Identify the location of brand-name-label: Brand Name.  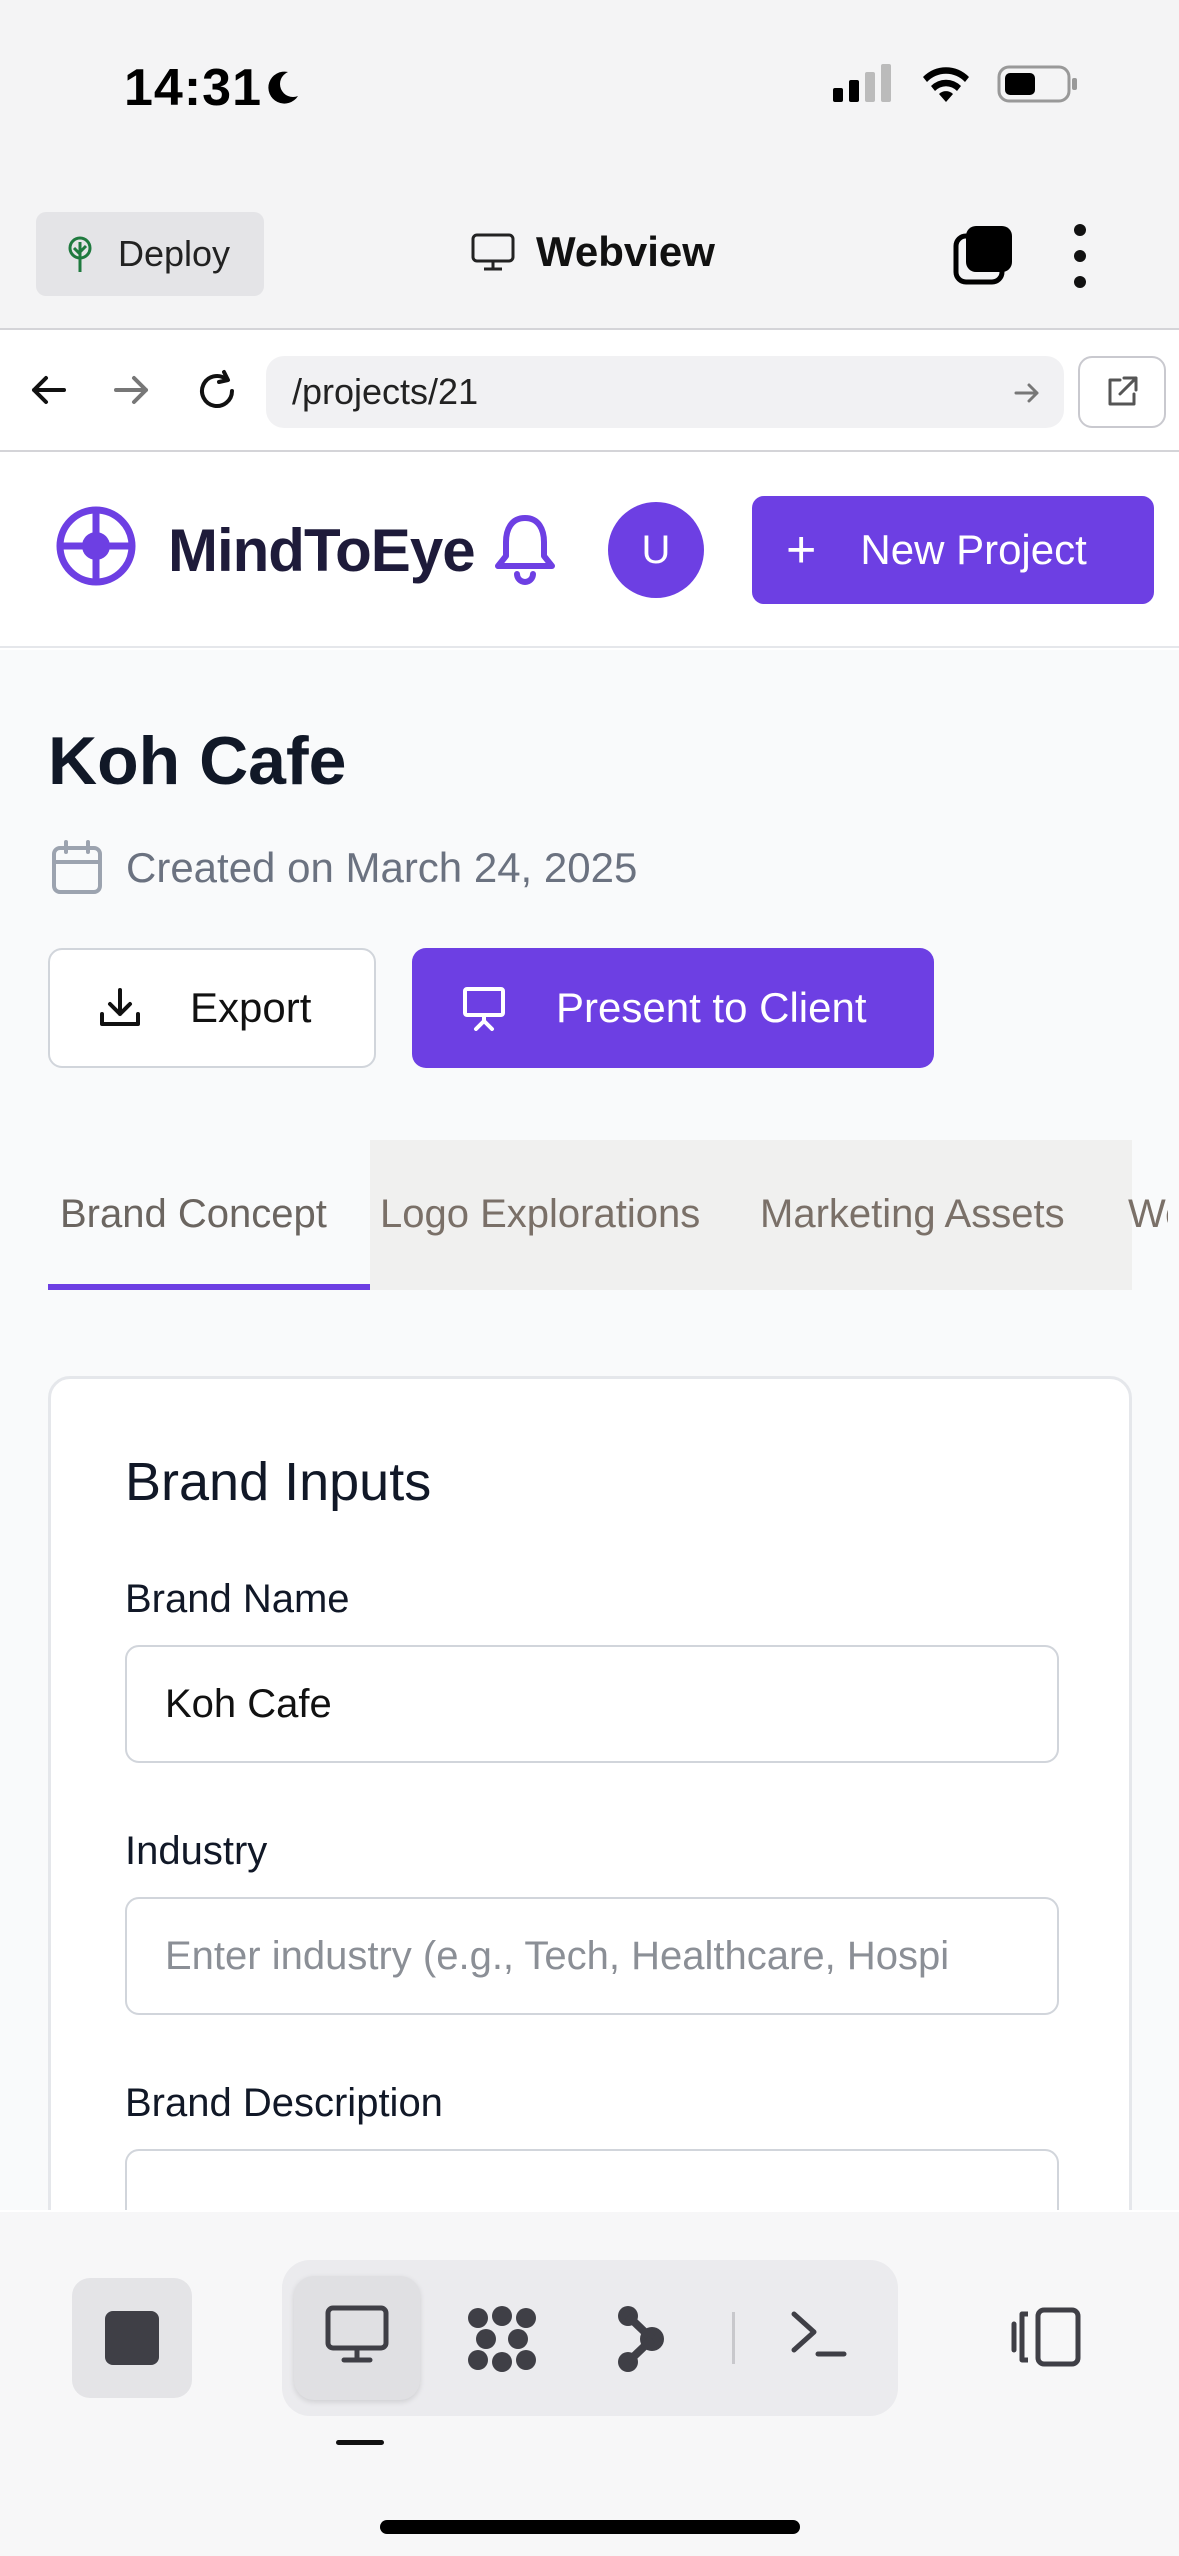
(237, 1599).